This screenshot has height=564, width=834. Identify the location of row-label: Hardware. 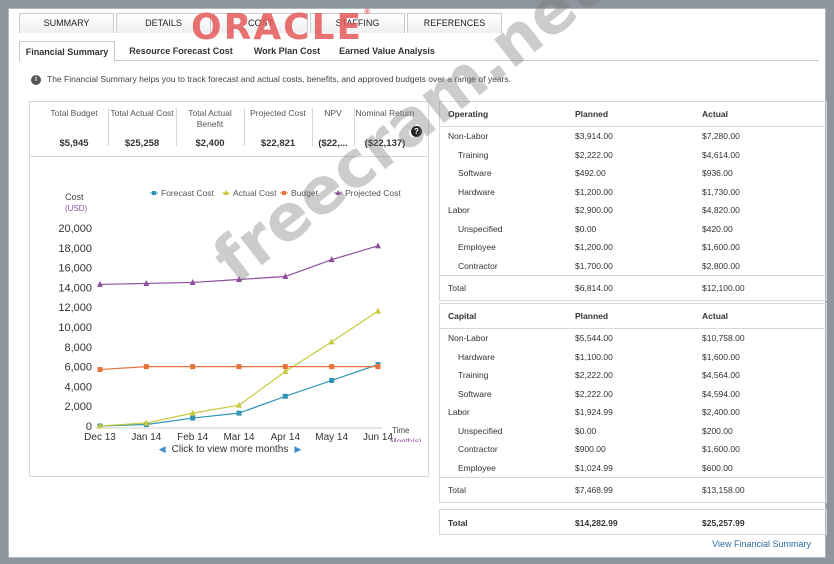
(476, 191).